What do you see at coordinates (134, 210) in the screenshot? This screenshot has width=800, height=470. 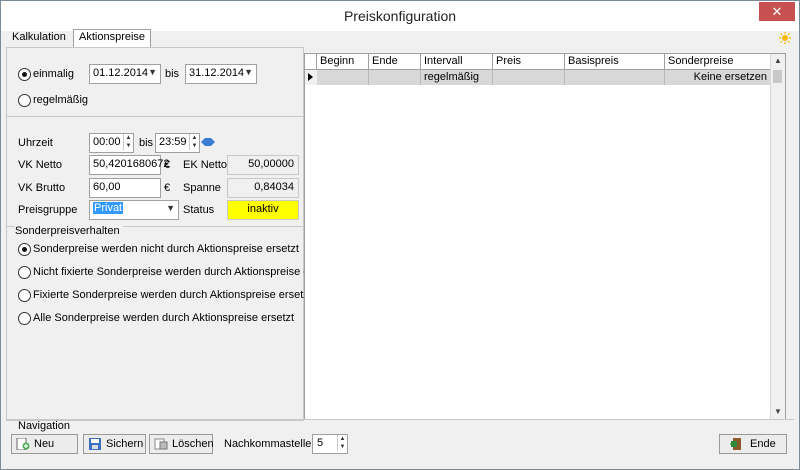 I see `preisgruppe-select: Privat ▼` at bounding box center [134, 210].